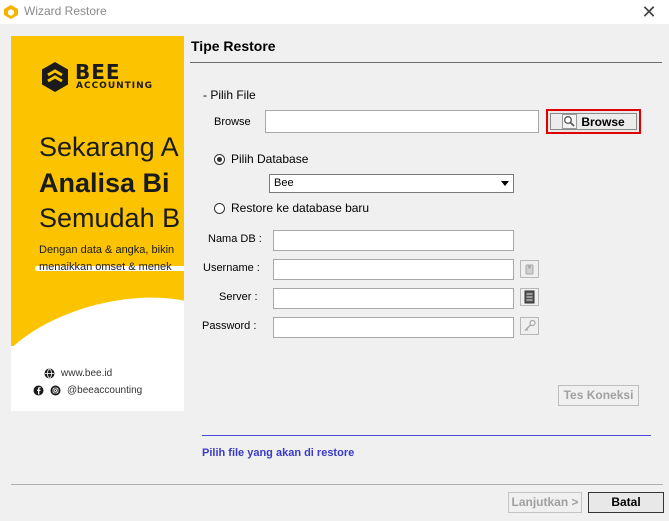 This screenshot has width=669, height=521. I want to click on file-path-input, so click(402, 121).